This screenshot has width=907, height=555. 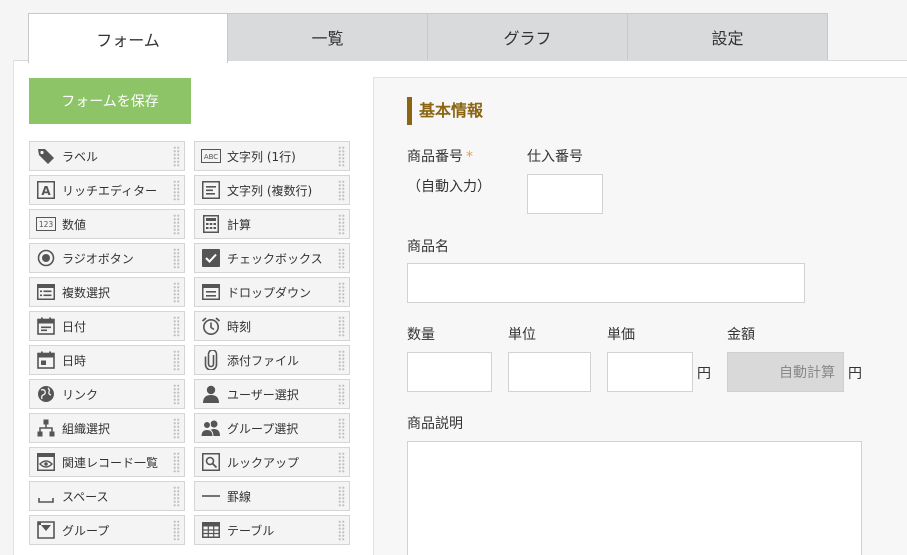 What do you see at coordinates (74, 224) in the screenshot?
I see `palette-item-text: 数値` at bounding box center [74, 224].